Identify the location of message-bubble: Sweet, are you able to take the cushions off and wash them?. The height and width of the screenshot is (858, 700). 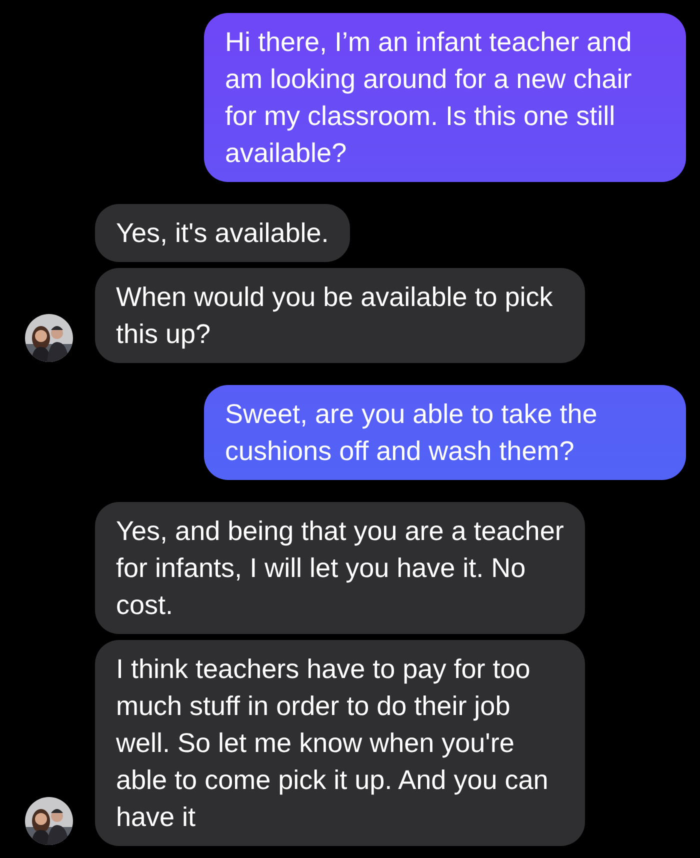
(445, 432).